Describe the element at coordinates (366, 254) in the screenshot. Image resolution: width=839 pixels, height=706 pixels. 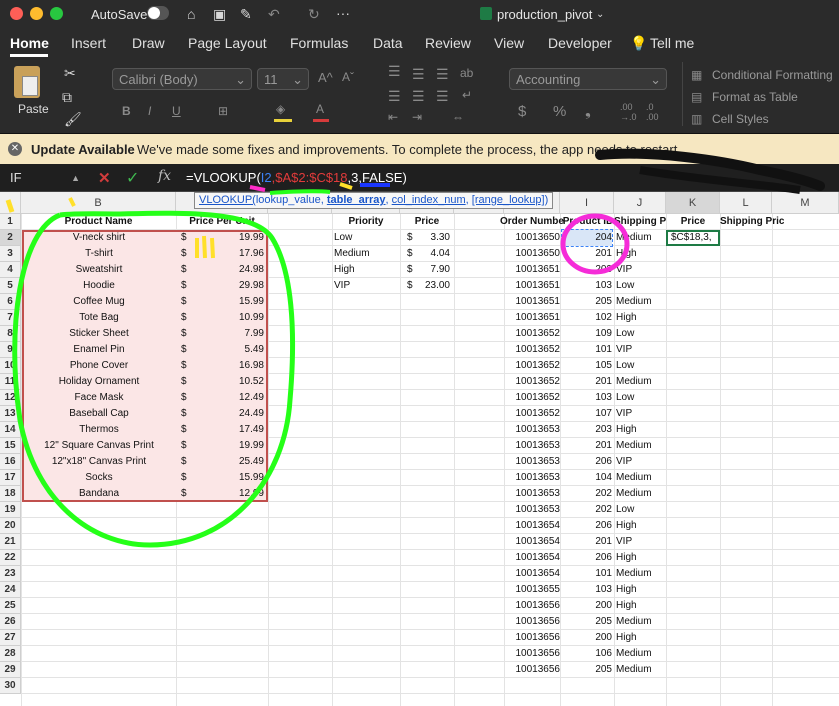
I see `priority-cell: Medium` at that location.